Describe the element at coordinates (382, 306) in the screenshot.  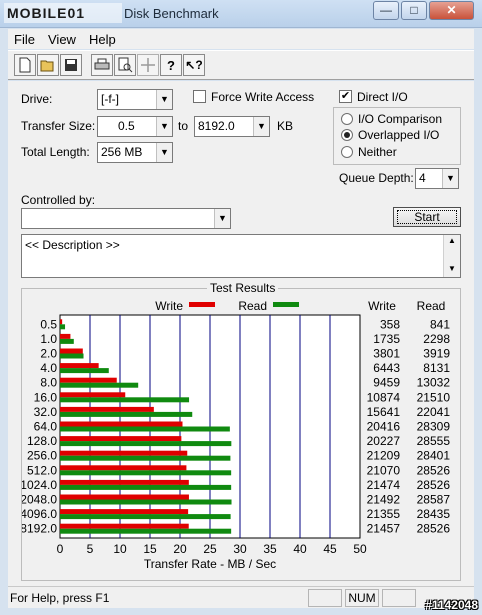
I see `table-header-write: Write` at that location.